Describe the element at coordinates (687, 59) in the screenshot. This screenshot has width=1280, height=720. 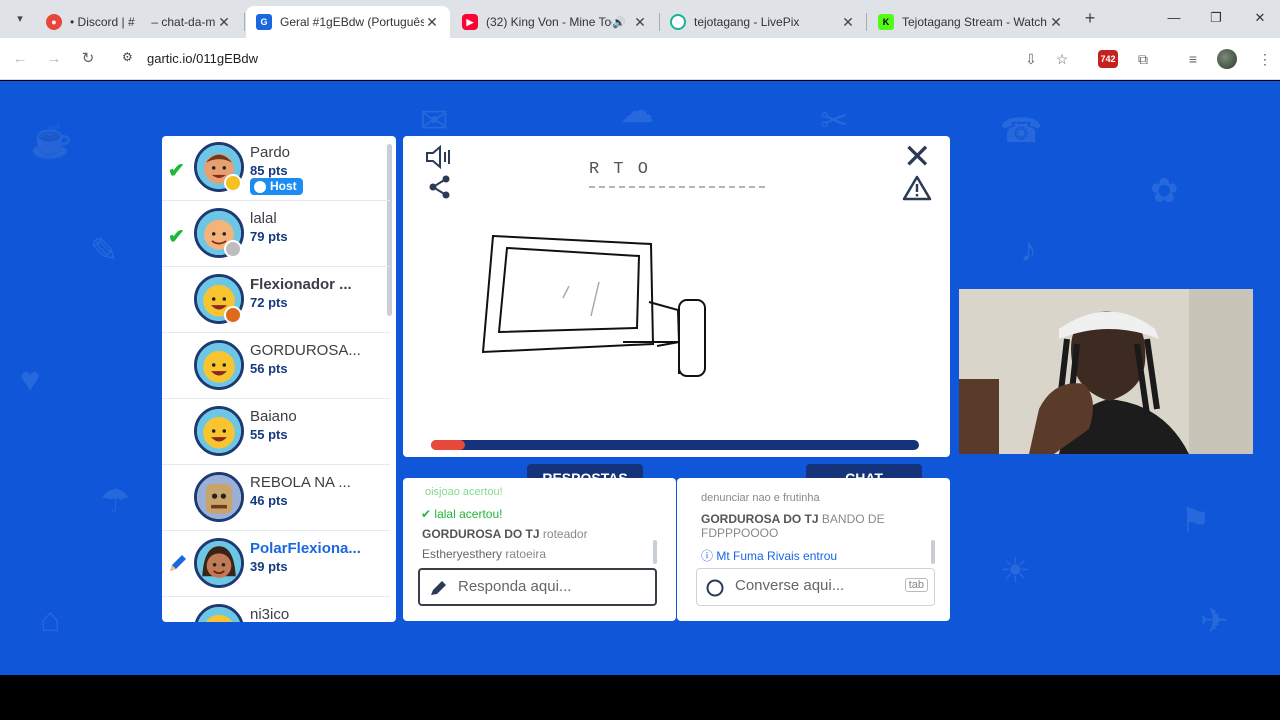
I see `address-bar: ⚙ gartic.io/011gEBdw` at that location.